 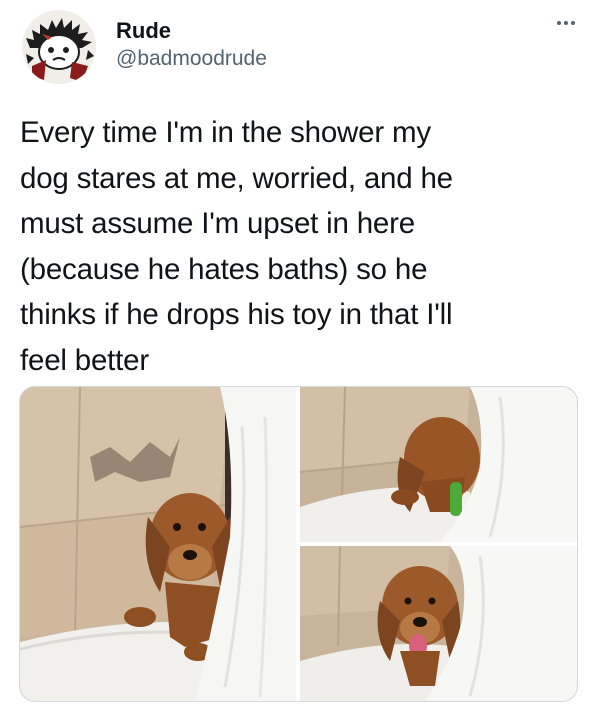 What do you see at coordinates (217, 223) in the screenshot?
I see `tweet-text-line: must assume I'm upset in here` at bounding box center [217, 223].